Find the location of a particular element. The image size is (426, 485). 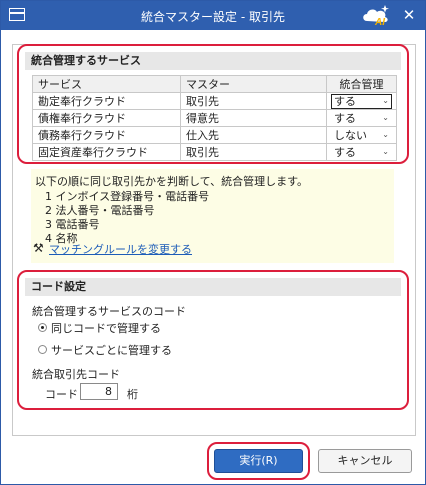

ai-cloud-icon: AI is located at coordinates (376, 16).